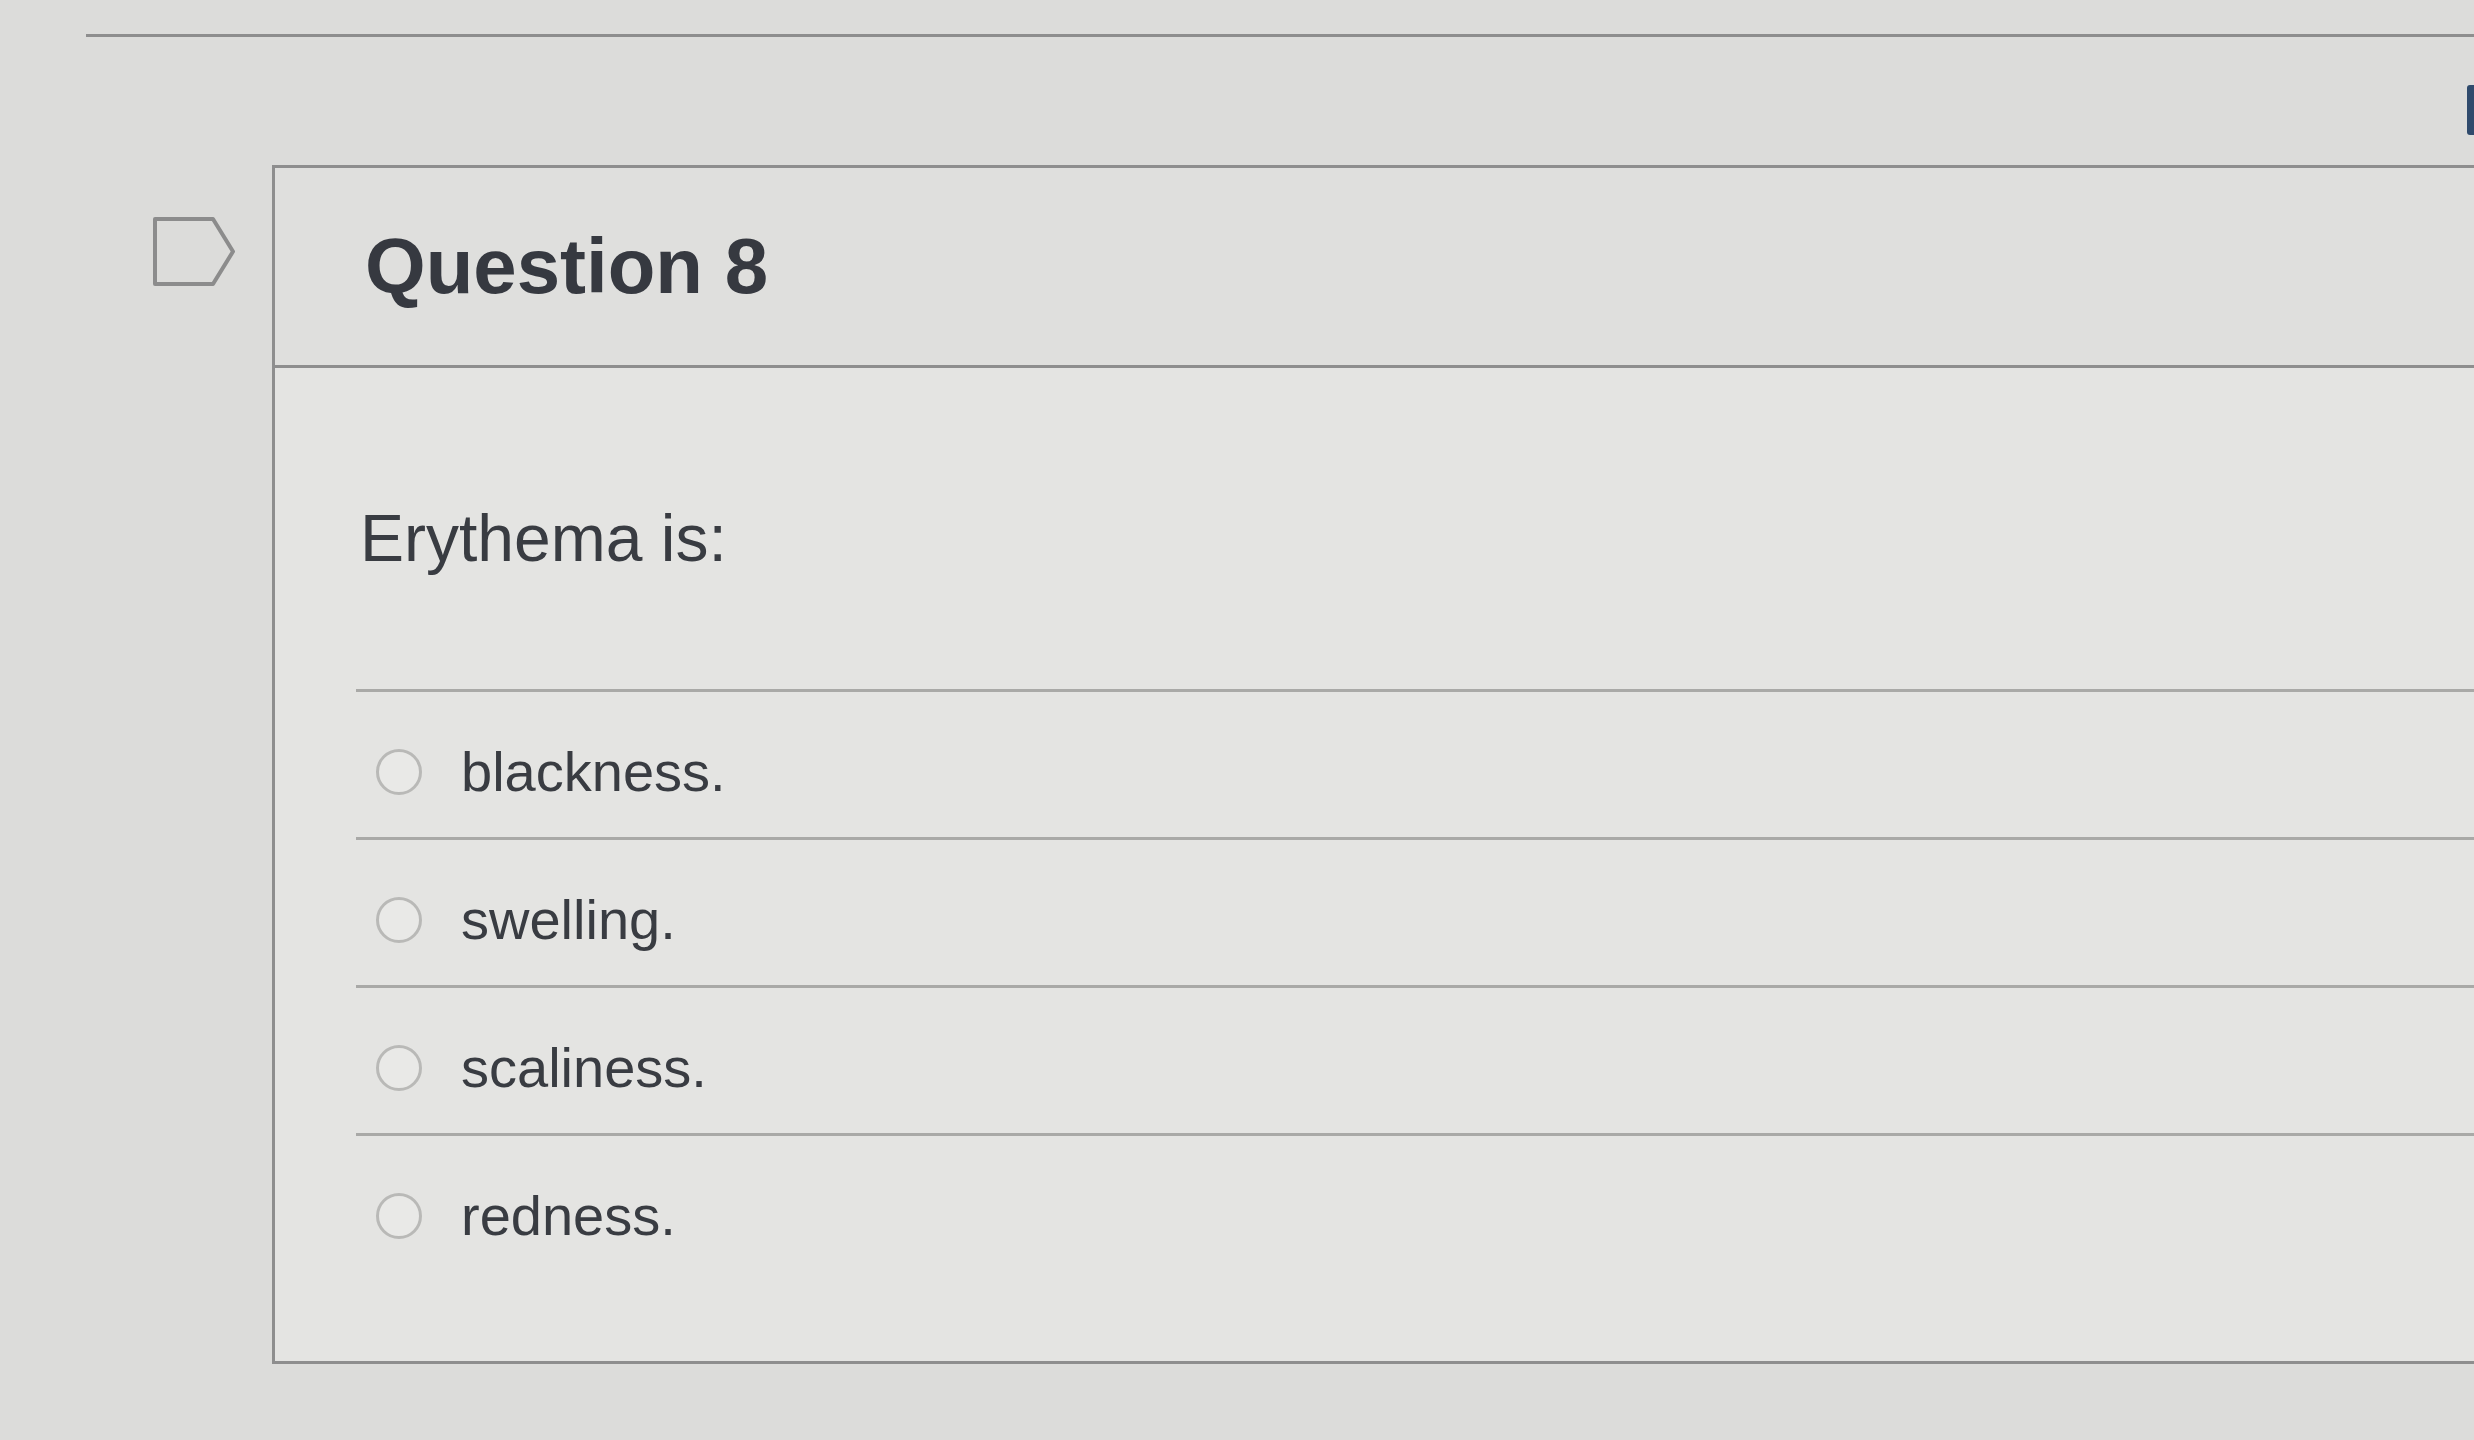 Image resolution: width=2474 pixels, height=1440 pixels. What do you see at coordinates (567, 266) in the screenshot?
I see `question-title: Question 8` at bounding box center [567, 266].